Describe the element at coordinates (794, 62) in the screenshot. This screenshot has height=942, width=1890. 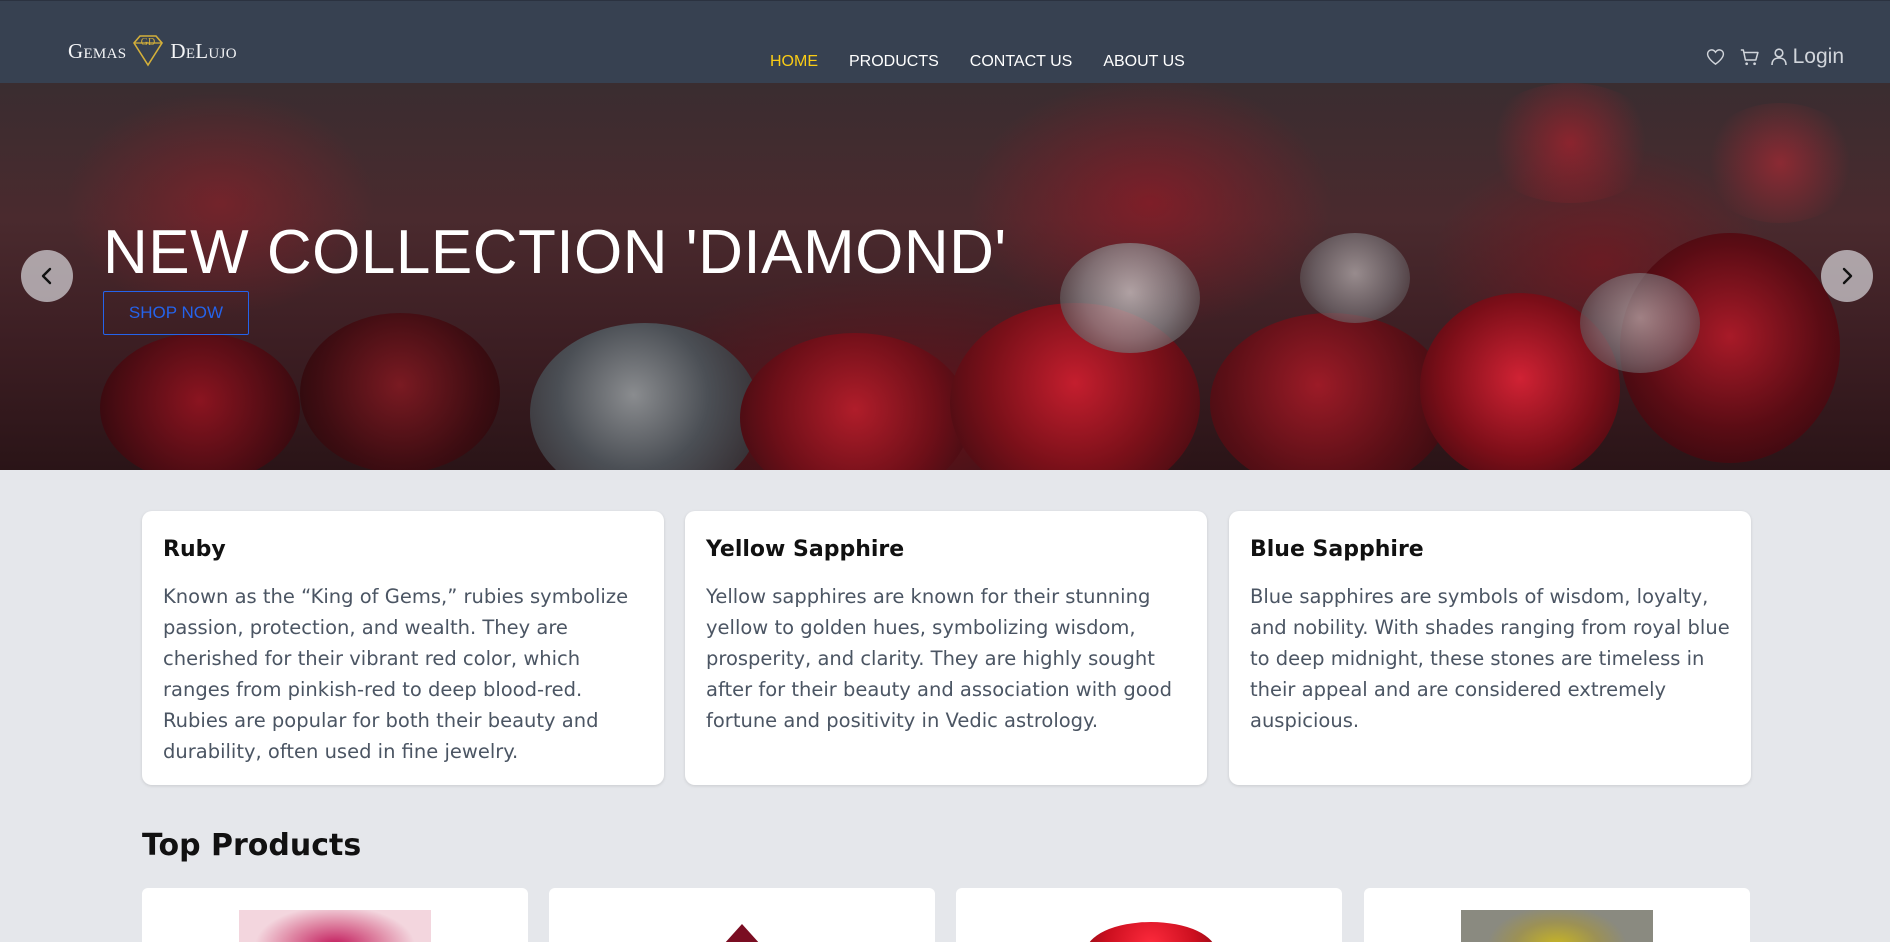
I see `nav-home: HOME` at that location.